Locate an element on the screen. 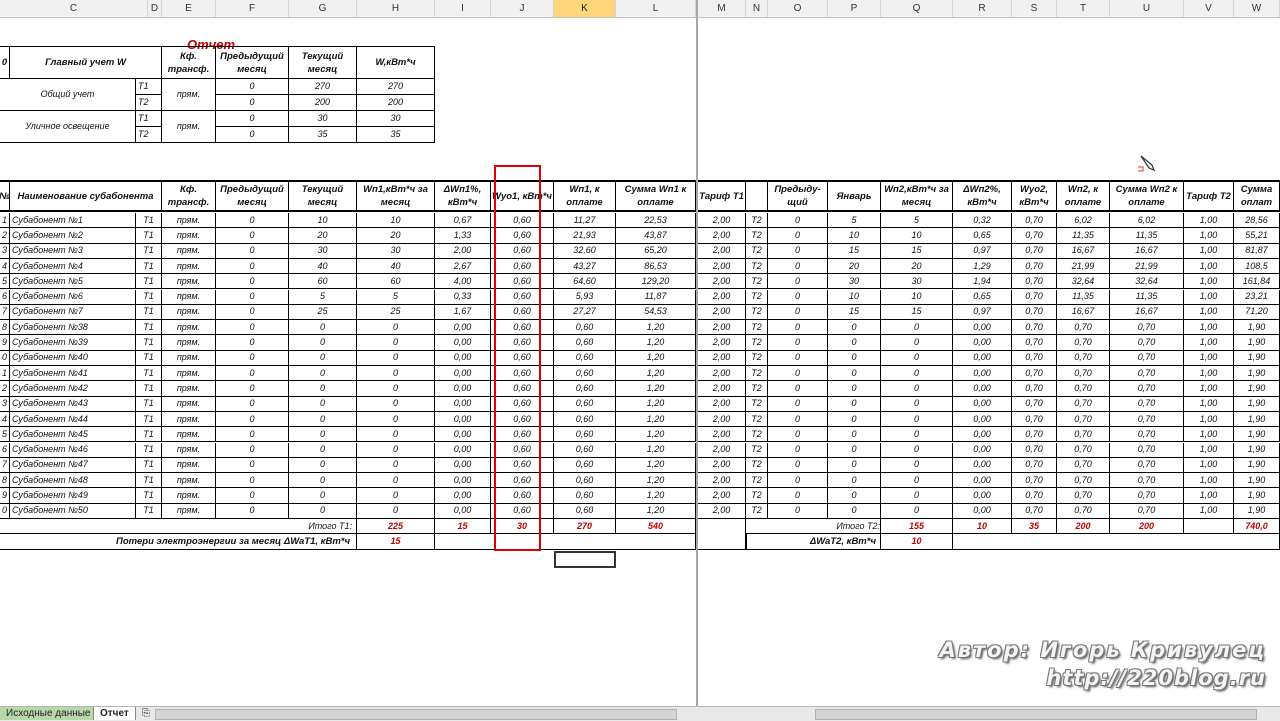 This screenshot has width=1280, height=721. subscriber-name: Субабонент №49 is located at coordinates (73, 496).